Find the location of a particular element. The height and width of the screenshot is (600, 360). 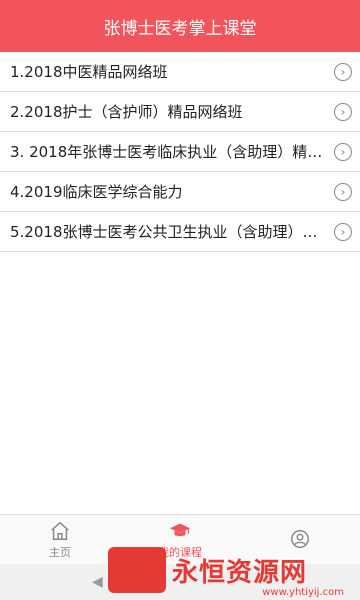

page-title: 张博士医考掌上课堂 is located at coordinates (180, 28).